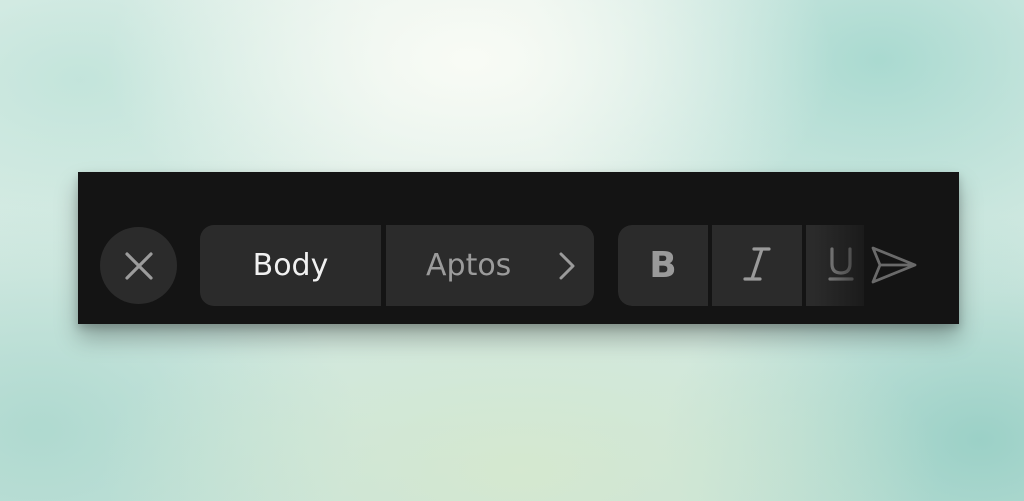 The width and height of the screenshot is (1024, 501). I want to click on close-button, so click(138, 265).